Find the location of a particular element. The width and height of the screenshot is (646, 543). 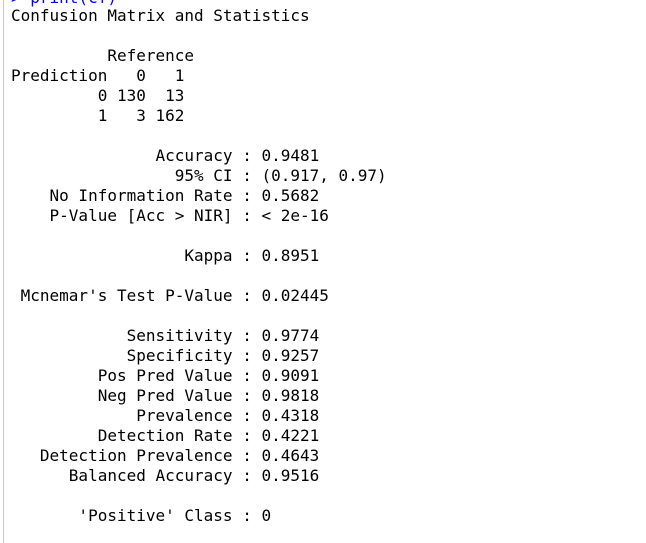

matrix-prediction-header: Prediction 0 1 is located at coordinates (98, 75).